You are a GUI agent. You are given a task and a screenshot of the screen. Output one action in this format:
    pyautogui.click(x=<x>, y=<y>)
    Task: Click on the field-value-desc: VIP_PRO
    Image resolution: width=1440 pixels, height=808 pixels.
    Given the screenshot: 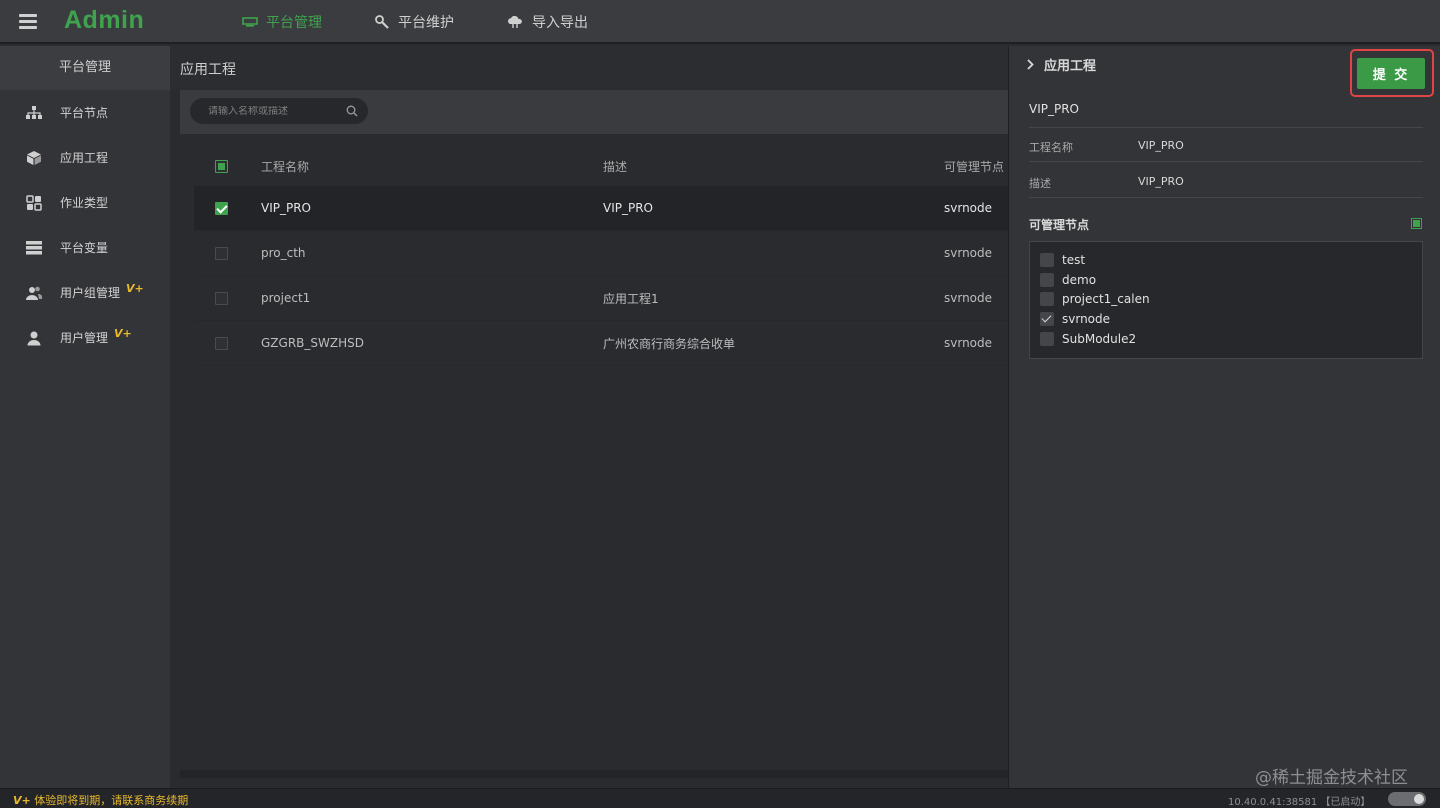 What is the action you would take?
    pyautogui.click(x=1161, y=181)
    